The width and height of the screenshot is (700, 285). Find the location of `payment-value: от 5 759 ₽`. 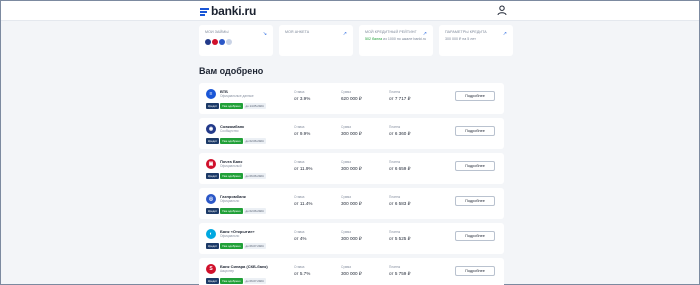

payment-value: от 5 759 ₽ is located at coordinates (400, 273).